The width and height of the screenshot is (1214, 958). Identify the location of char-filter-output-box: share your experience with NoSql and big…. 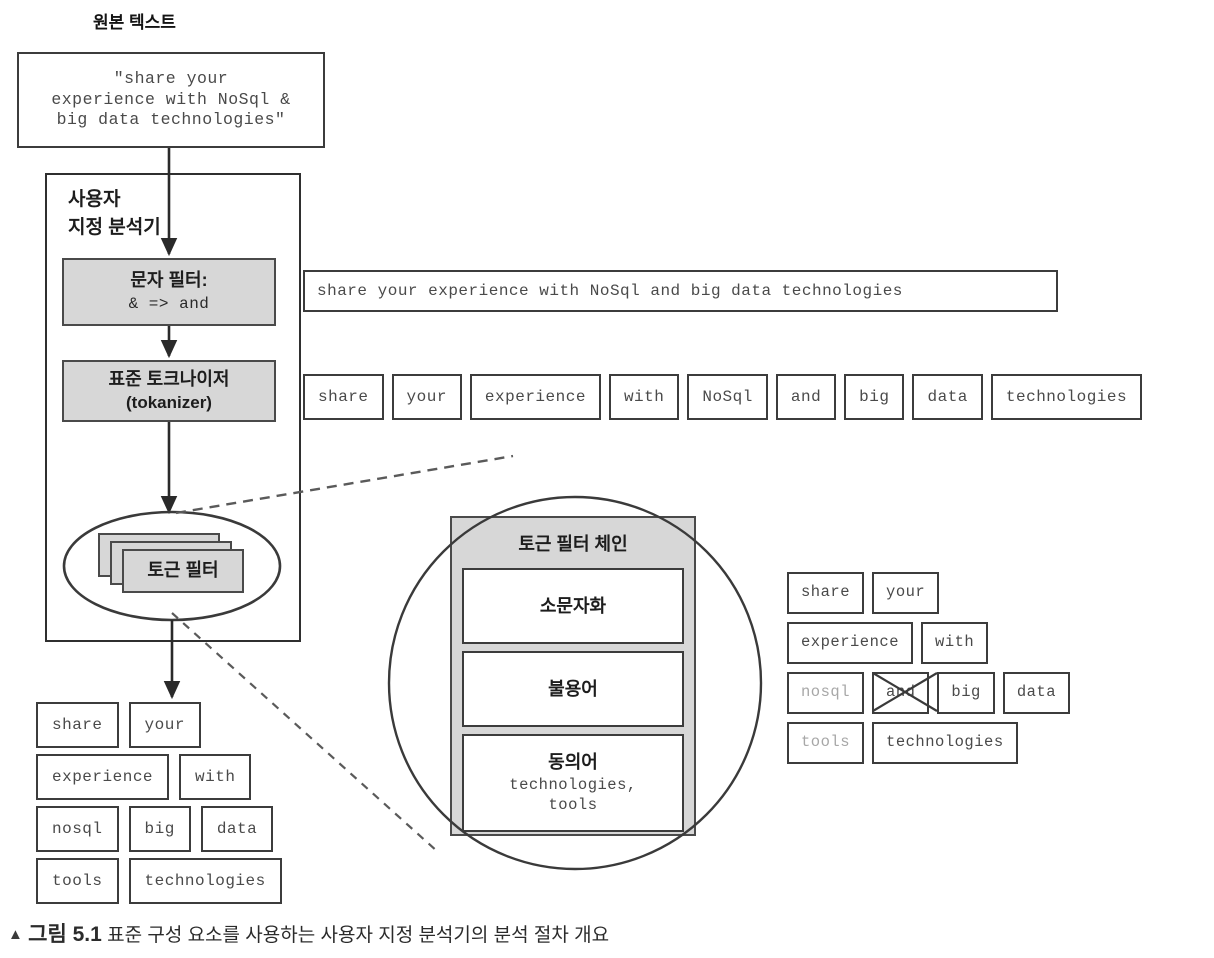
(680, 291).